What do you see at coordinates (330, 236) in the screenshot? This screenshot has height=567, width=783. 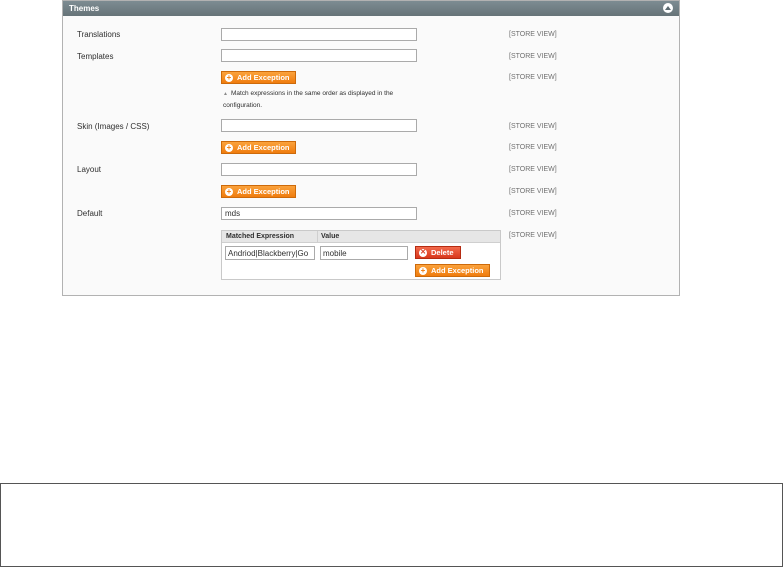 I see `column-header-value: Value` at bounding box center [330, 236].